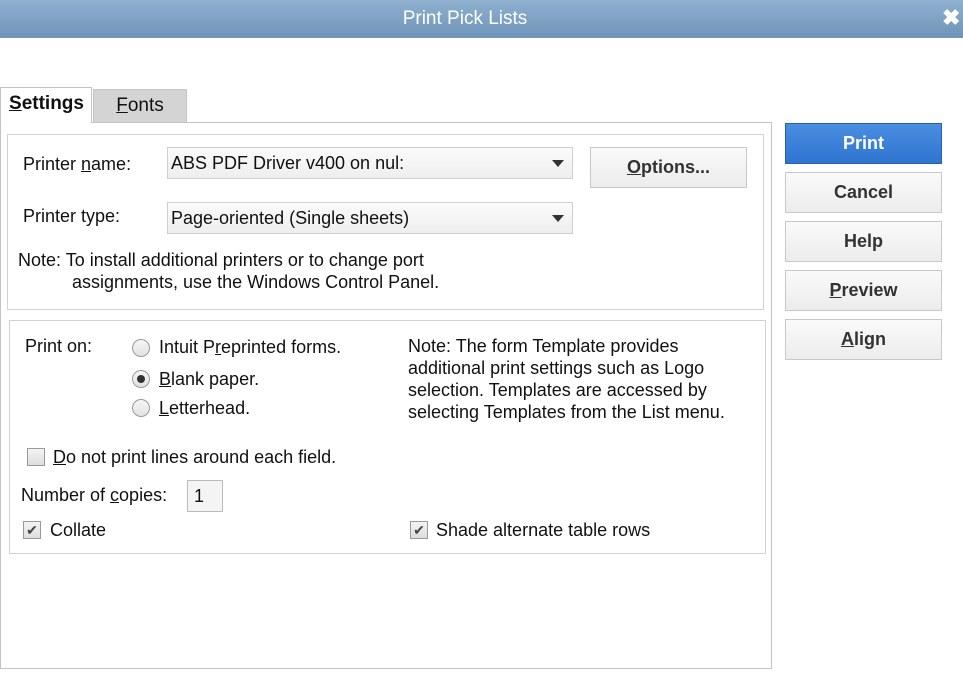  I want to click on tab-settings-label-key: S, so click(15, 103).